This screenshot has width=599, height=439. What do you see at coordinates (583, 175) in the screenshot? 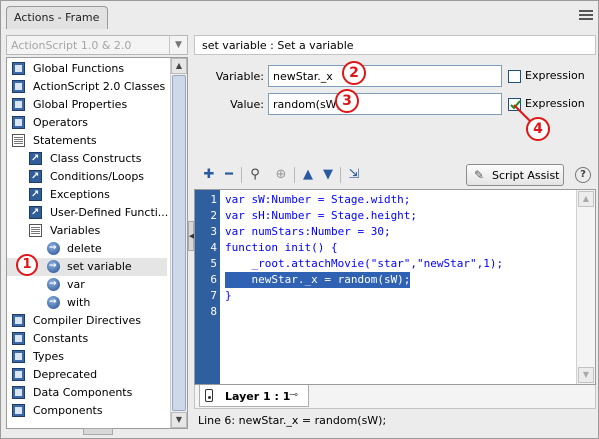
I see `help-icon: ?` at bounding box center [583, 175].